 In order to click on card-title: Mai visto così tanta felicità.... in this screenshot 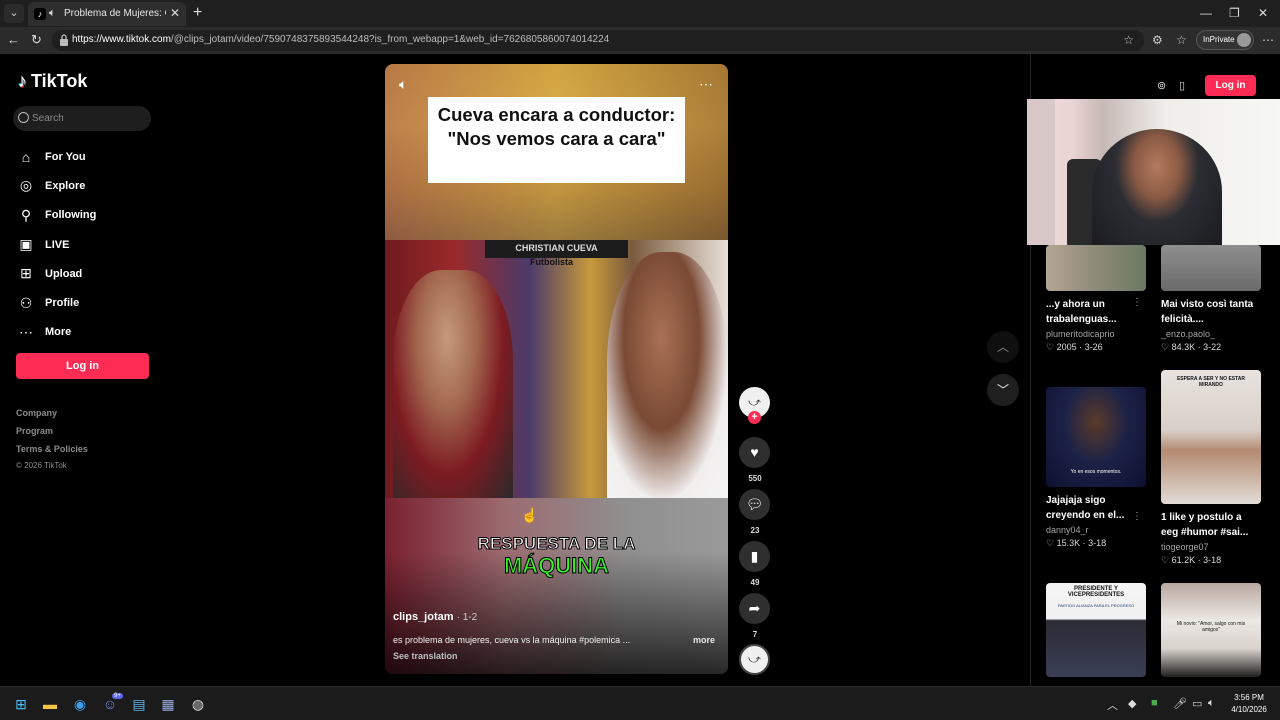, I will do `click(1211, 312)`.